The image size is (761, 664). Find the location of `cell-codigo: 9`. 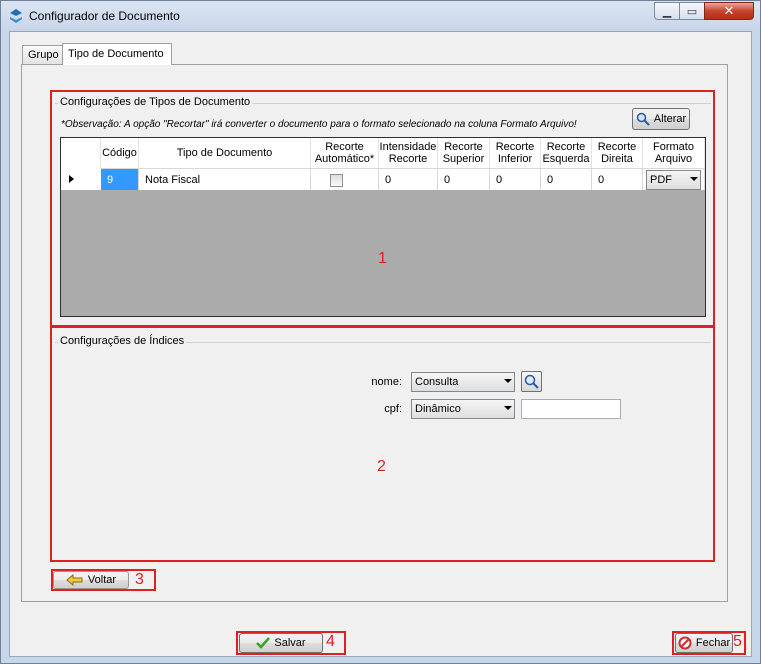

cell-codigo: 9 is located at coordinates (120, 179).